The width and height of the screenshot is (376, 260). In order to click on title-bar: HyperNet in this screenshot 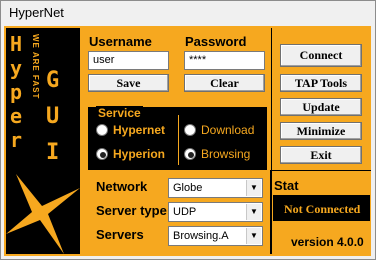, I will do `click(188, 12)`.